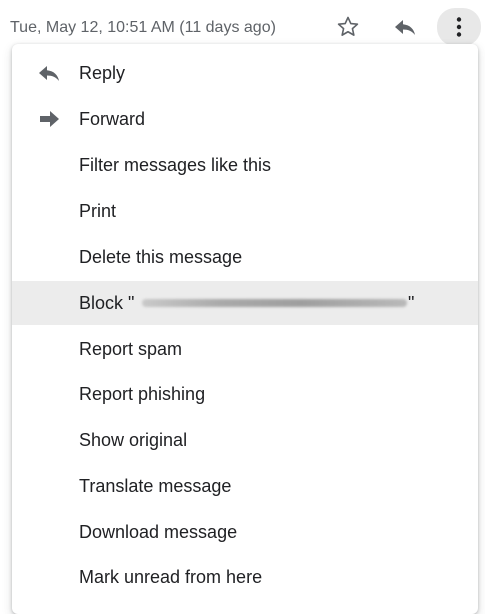 Image resolution: width=485 pixels, height=614 pixels. I want to click on reply-button, so click(405, 27).